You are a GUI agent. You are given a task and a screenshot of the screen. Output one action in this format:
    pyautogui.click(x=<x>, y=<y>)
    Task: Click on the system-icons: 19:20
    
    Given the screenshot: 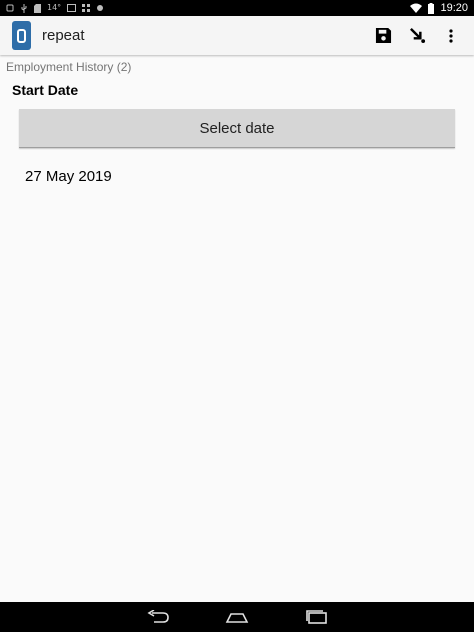 What is the action you would take?
    pyautogui.click(x=442, y=8)
    